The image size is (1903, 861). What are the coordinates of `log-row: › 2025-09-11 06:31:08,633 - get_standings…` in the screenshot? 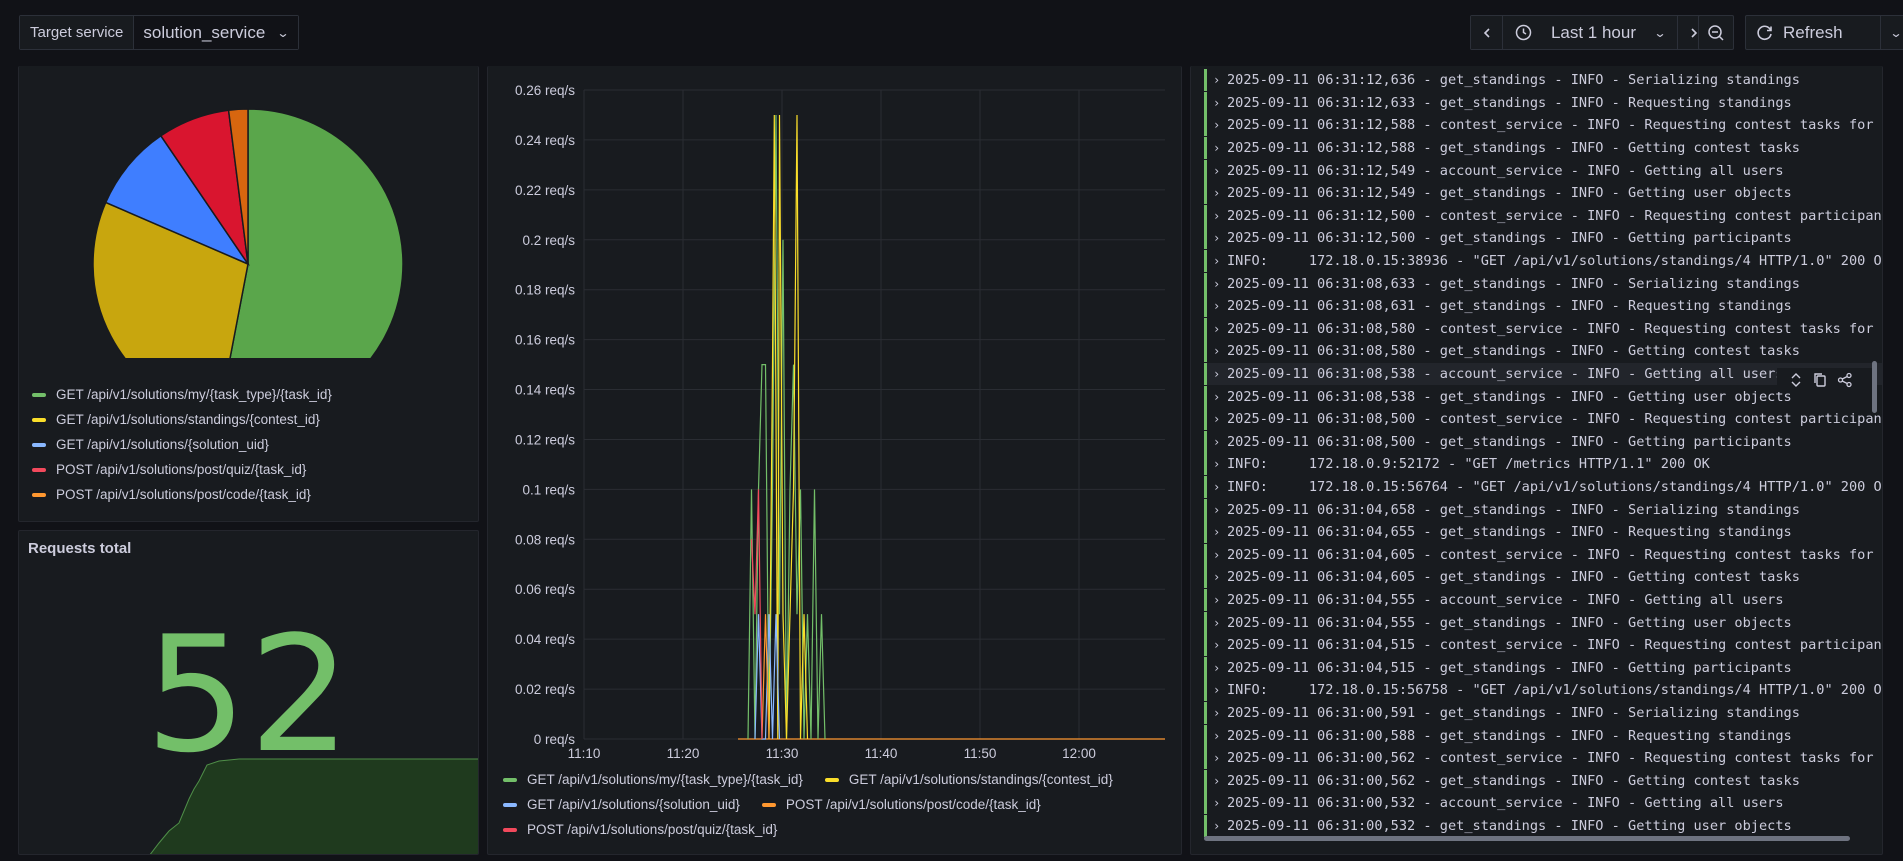 It's located at (1543, 283).